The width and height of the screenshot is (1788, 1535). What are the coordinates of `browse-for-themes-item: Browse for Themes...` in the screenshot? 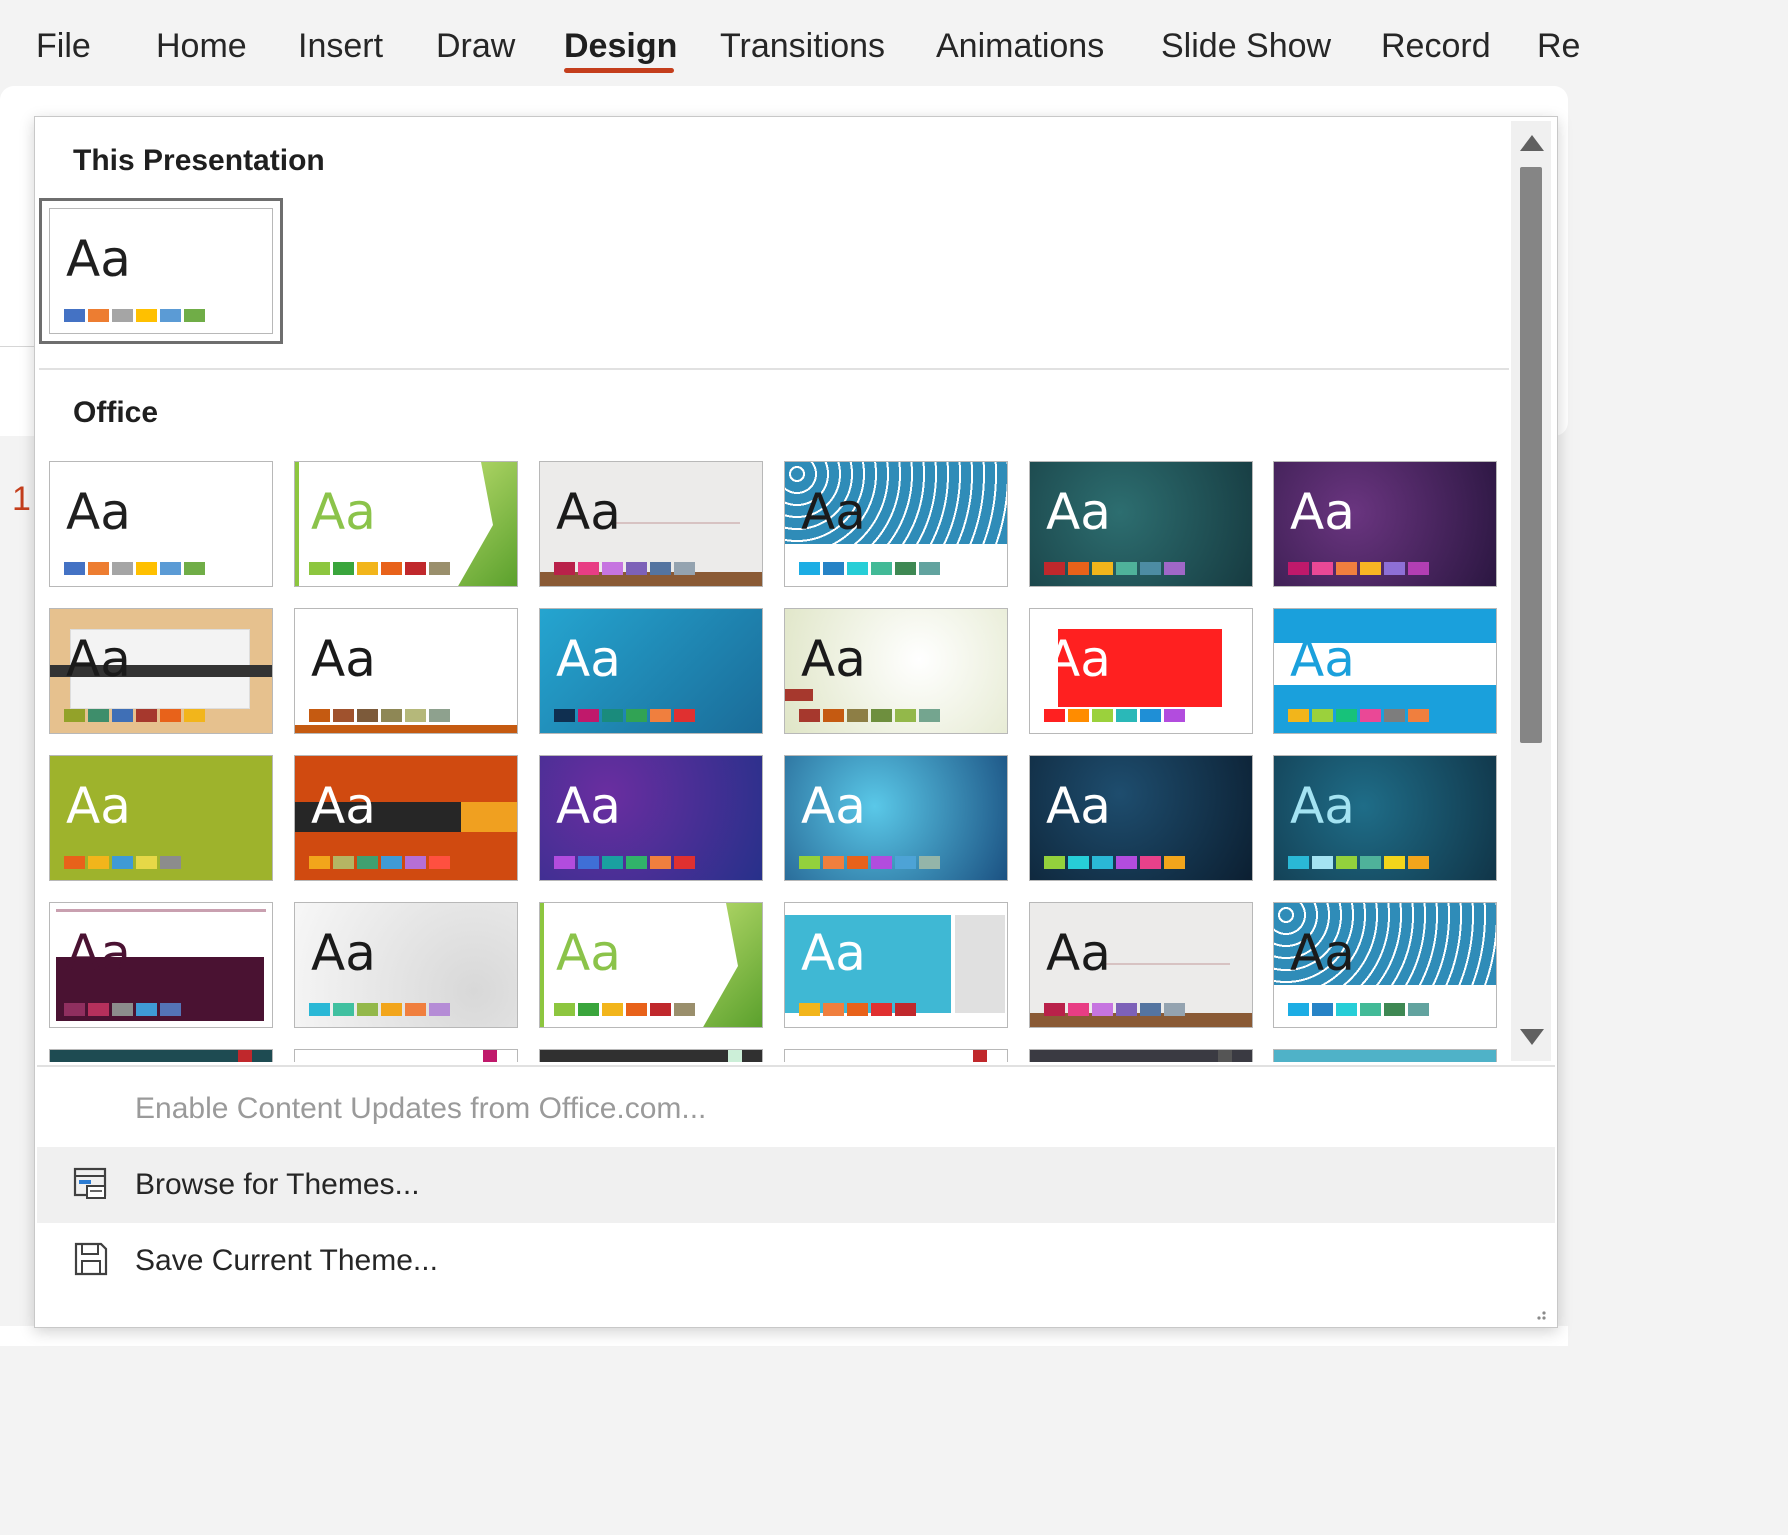 It's located at (796, 1185).